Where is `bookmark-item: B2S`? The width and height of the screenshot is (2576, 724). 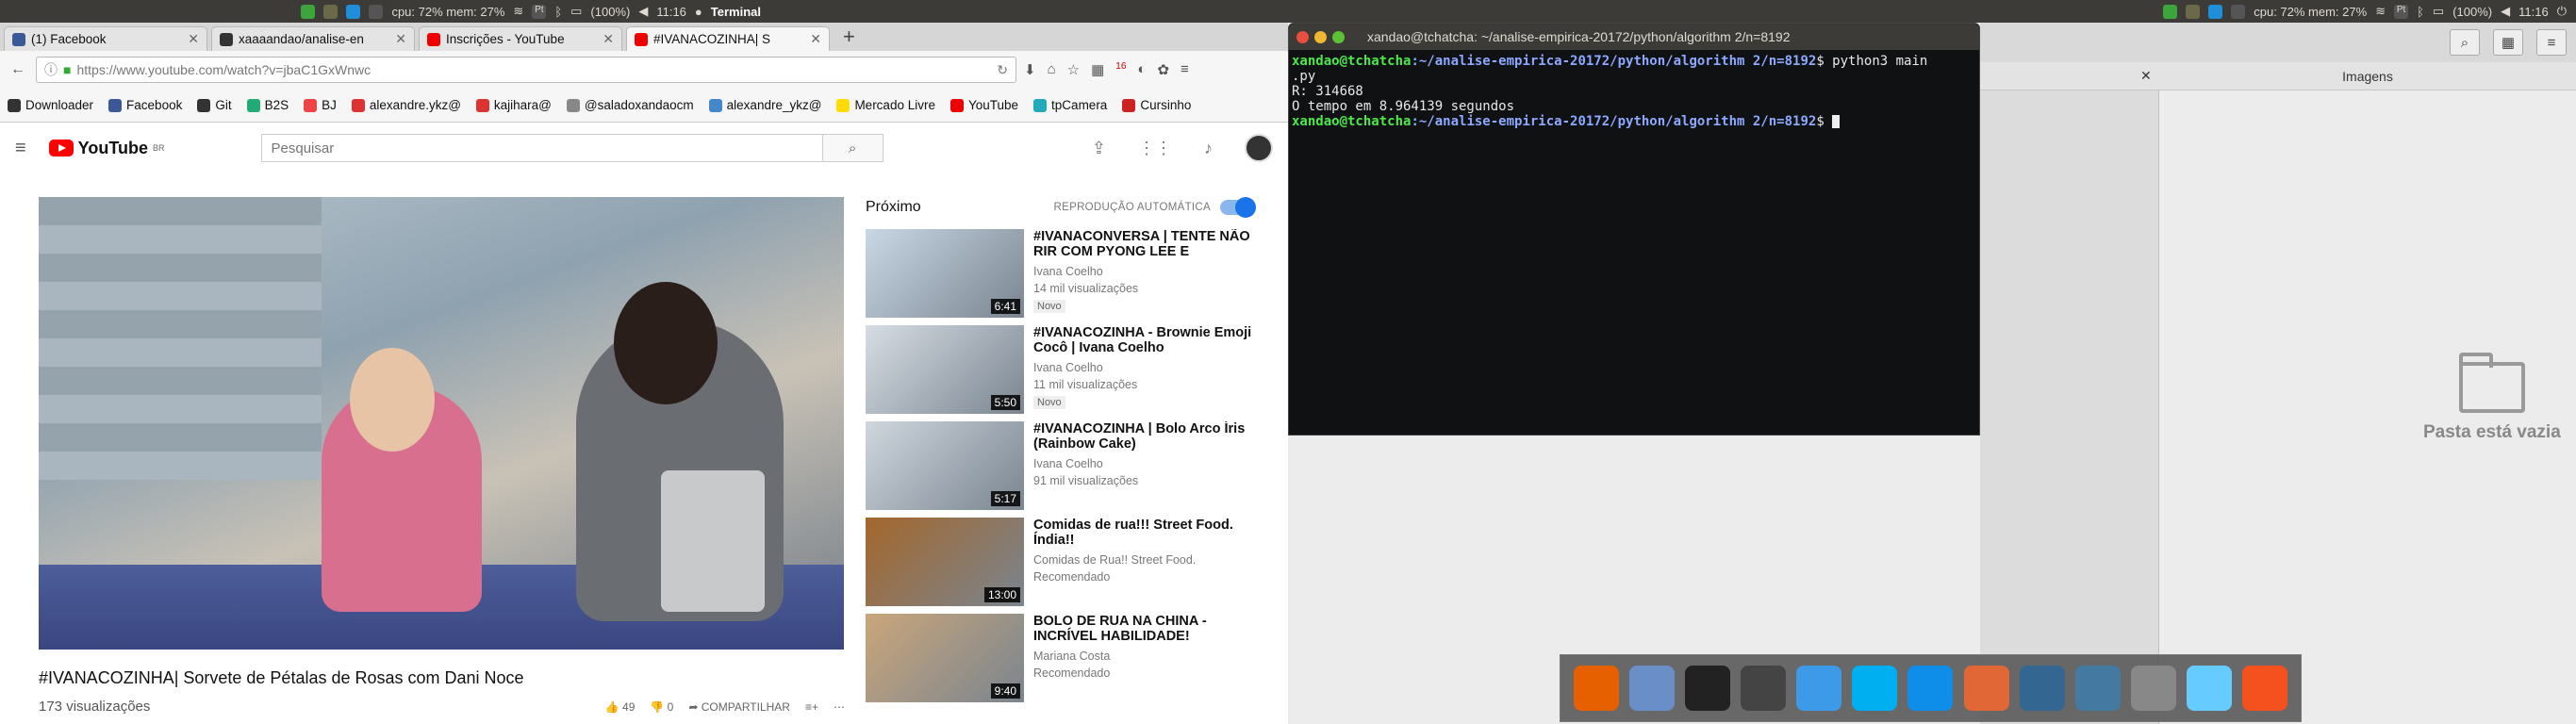 bookmark-item: B2S is located at coordinates (267, 105).